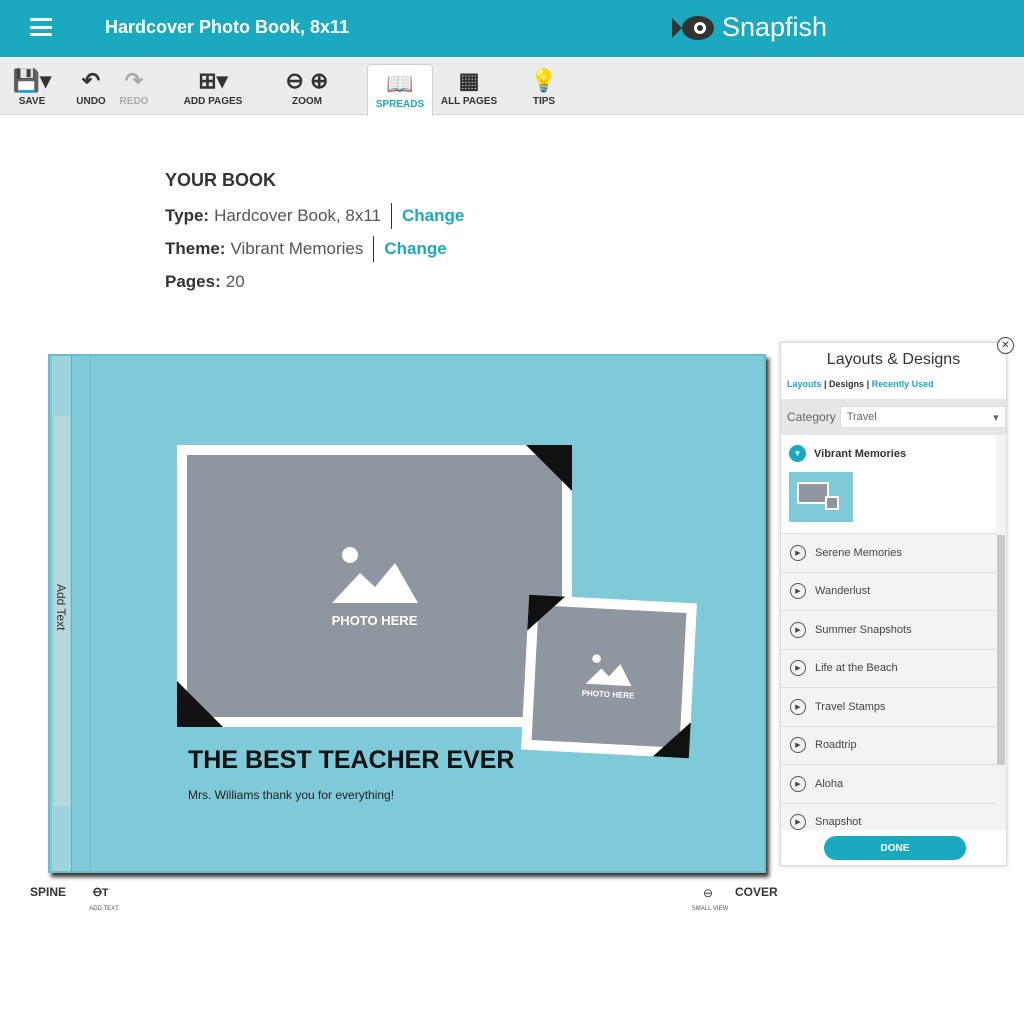 The height and width of the screenshot is (1024, 1024). I want to click on zoom-out-icon: ⊖, so click(708, 893).